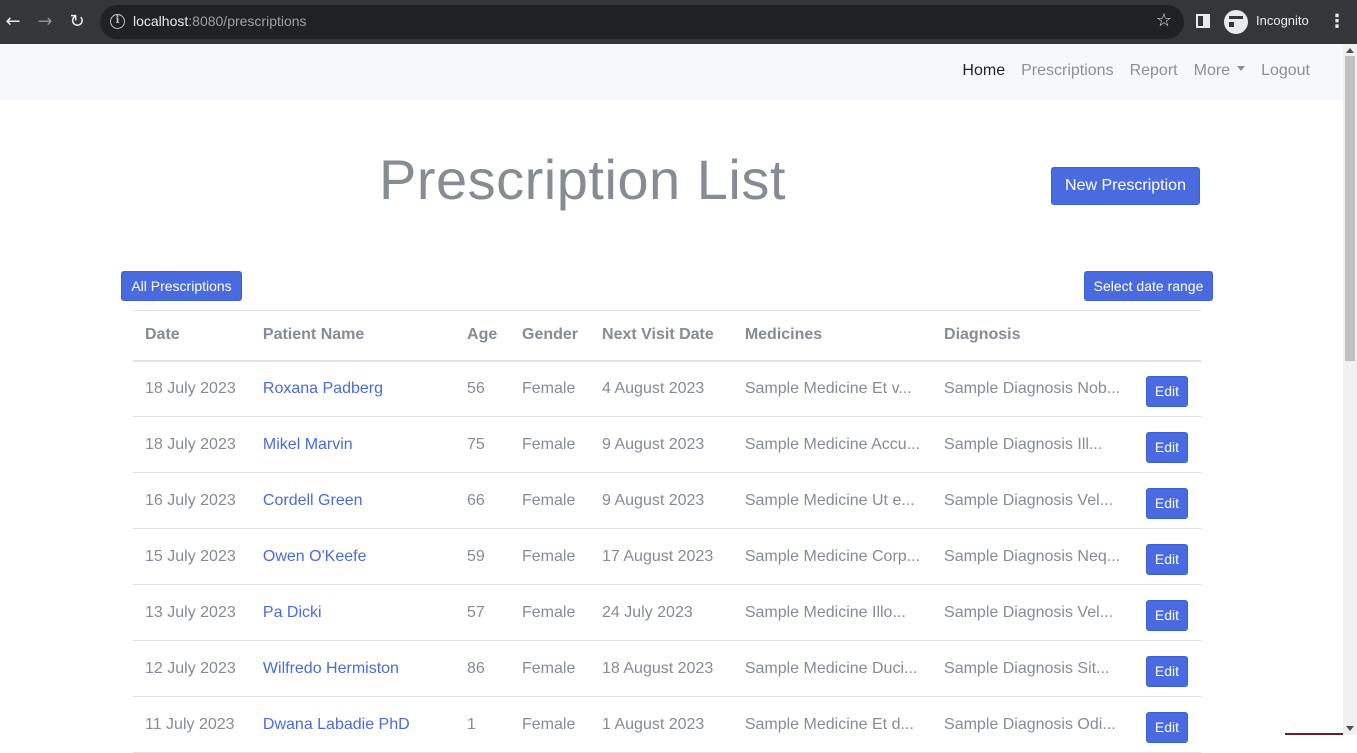  What do you see at coordinates (1238, 22) in the screenshot?
I see `incognito-icon` at bounding box center [1238, 22].